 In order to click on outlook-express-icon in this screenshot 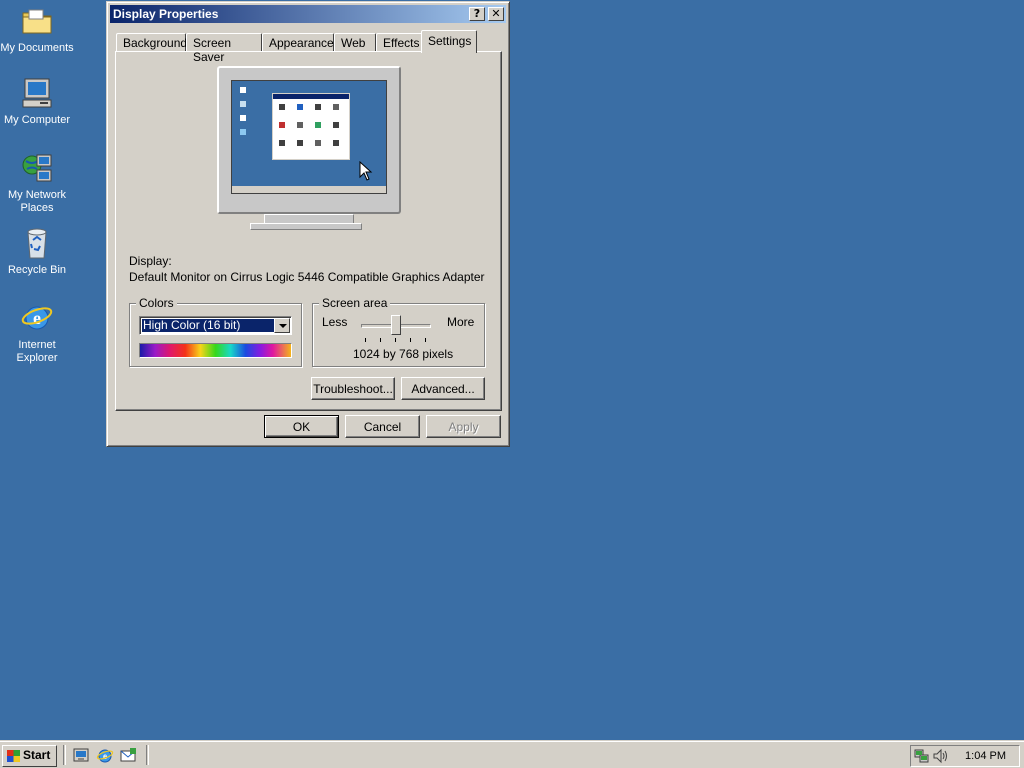, I will do `click(128, 755)`.